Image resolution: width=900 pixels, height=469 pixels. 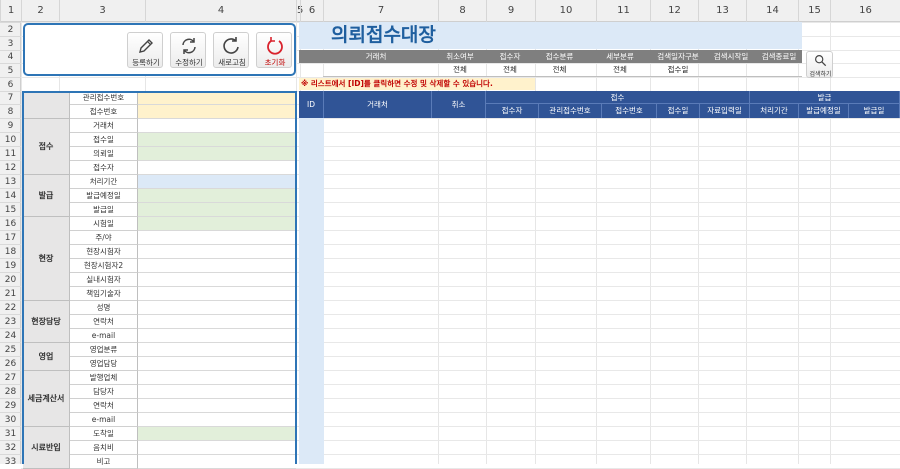 What do you see at coordinates (10, 167) in the screenshot?
I see `row-header-12: 12` at bounding box center [10, 167].